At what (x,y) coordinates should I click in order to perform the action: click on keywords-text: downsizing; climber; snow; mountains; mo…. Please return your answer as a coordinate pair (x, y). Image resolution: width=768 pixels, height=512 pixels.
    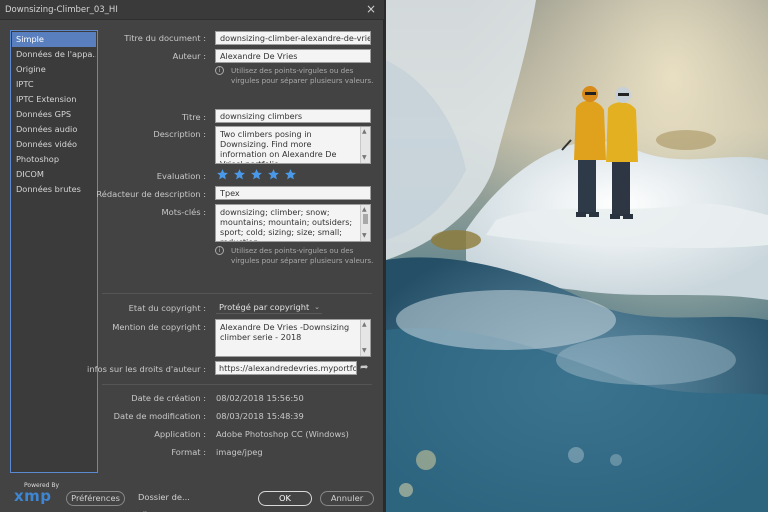
    Looking at the image, I should click on (286, 224).